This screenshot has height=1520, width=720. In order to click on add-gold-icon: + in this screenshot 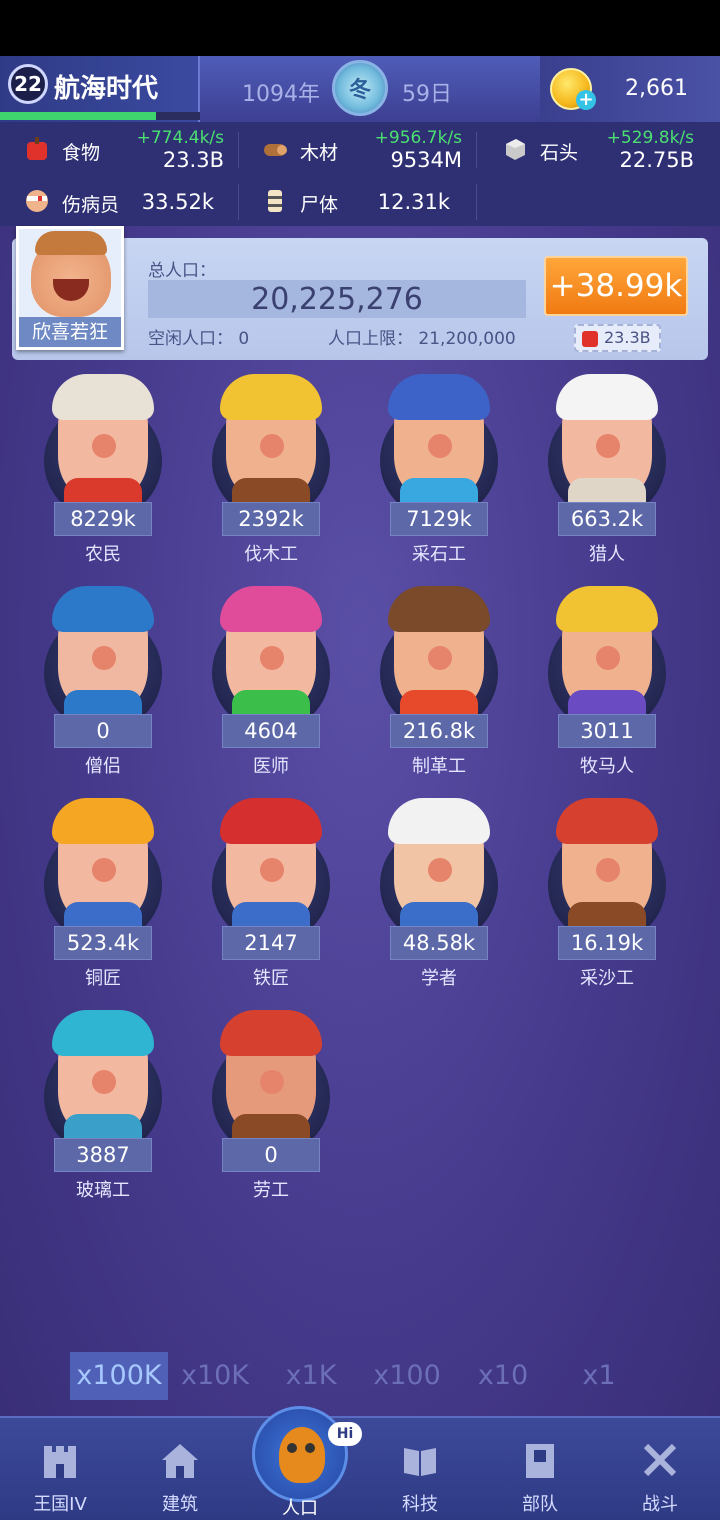, I will do `click(586, 100)`.